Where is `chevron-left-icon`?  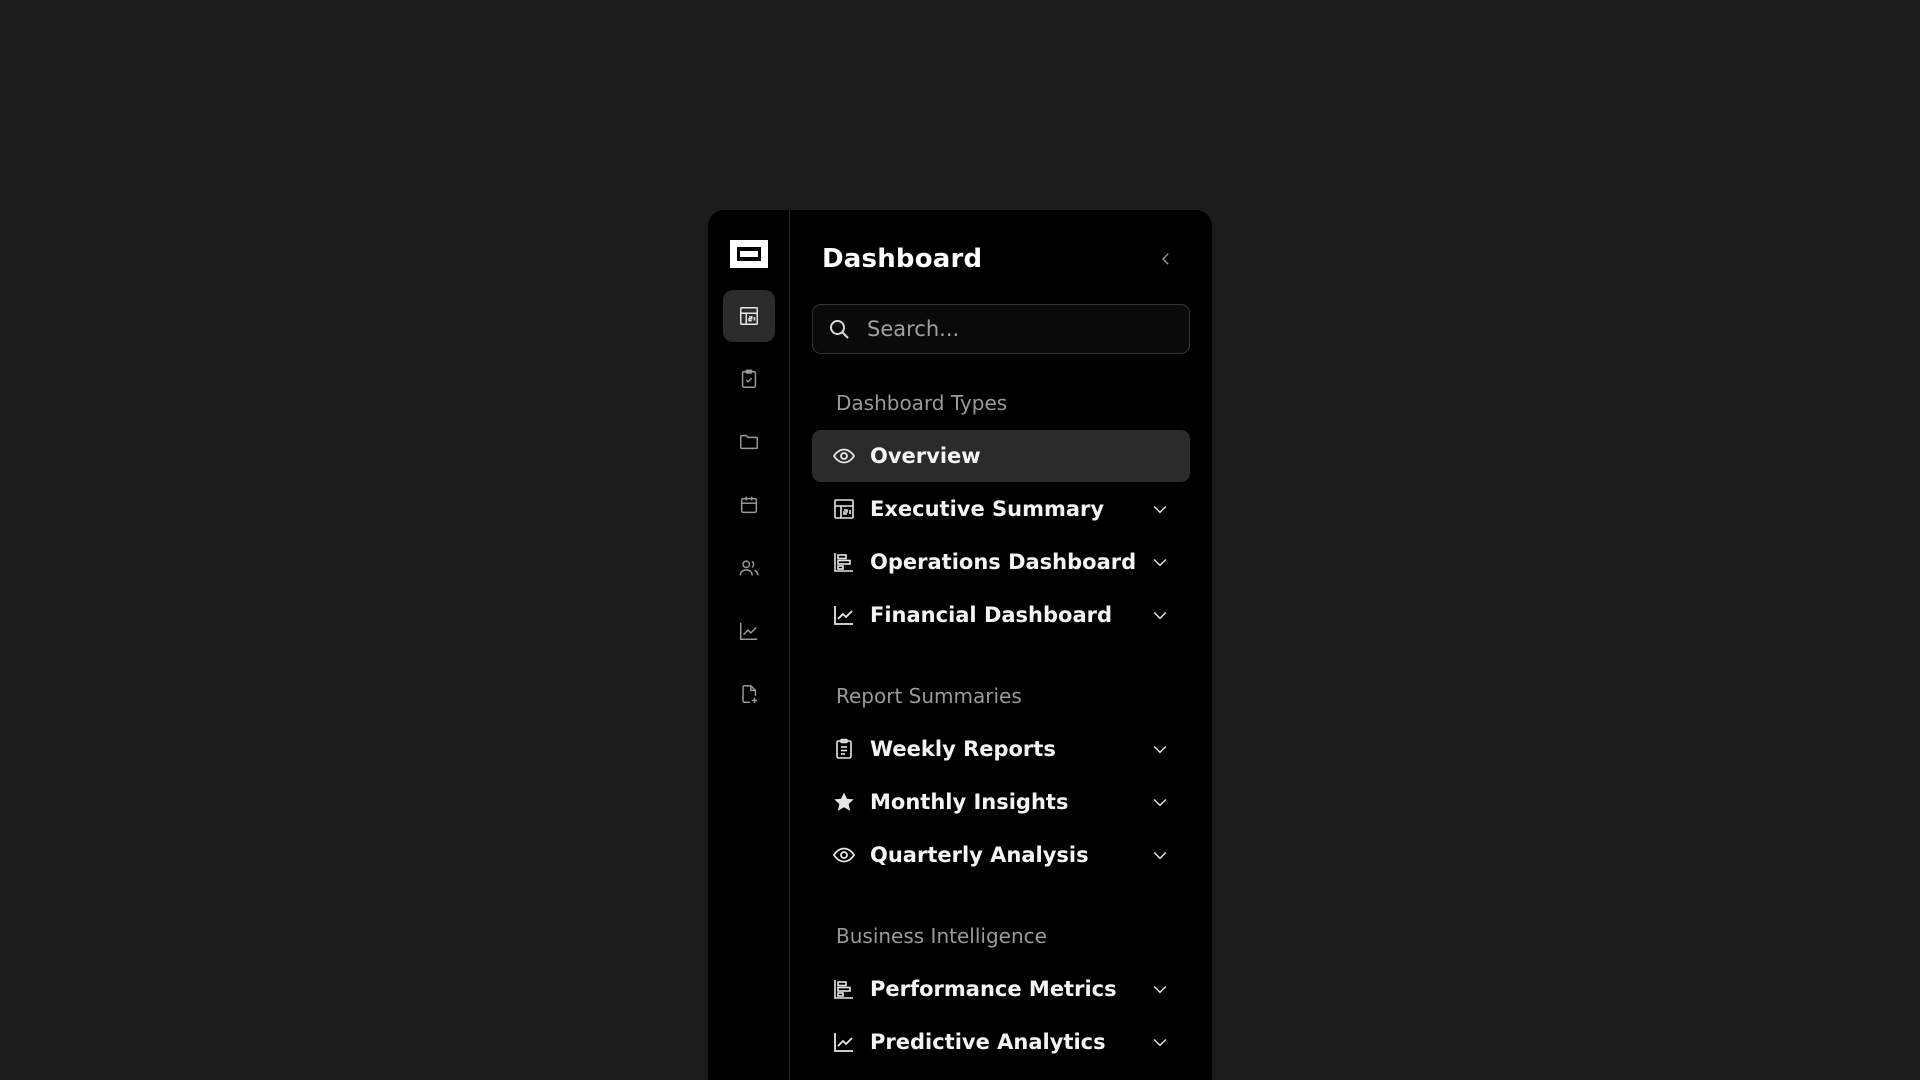
chevron-left-icon is located at coordinates (1165, 259).